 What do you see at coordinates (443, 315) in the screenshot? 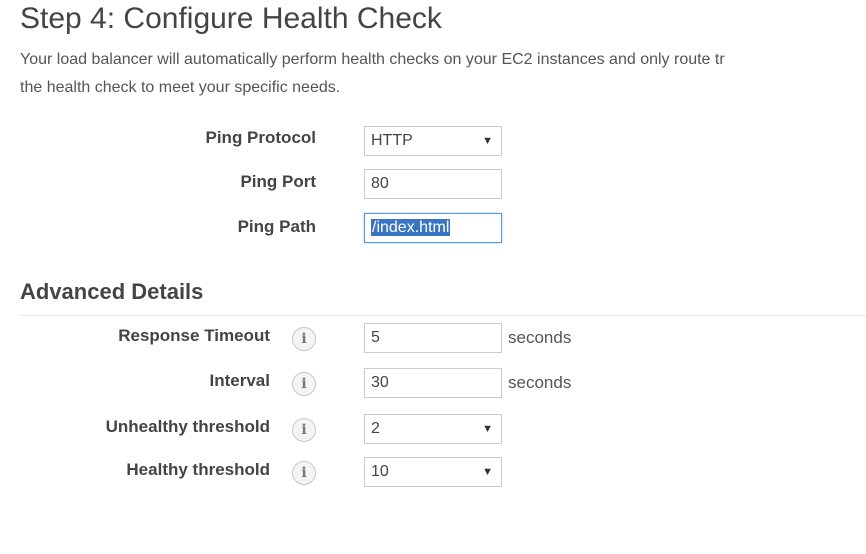
I see `section-divider` at bounding box center [443, 315].